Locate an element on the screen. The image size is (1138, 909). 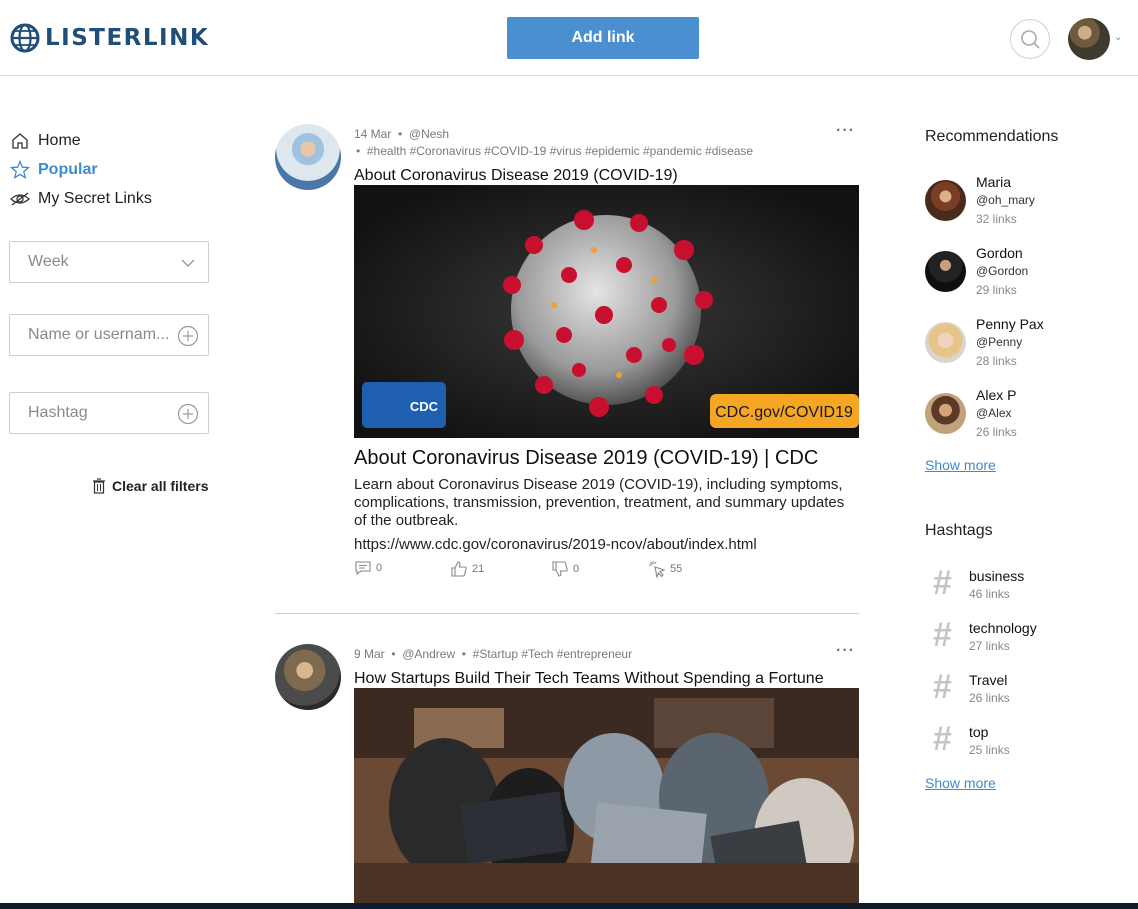
hashtag-name: Travel is located at coordinates (988, 680).